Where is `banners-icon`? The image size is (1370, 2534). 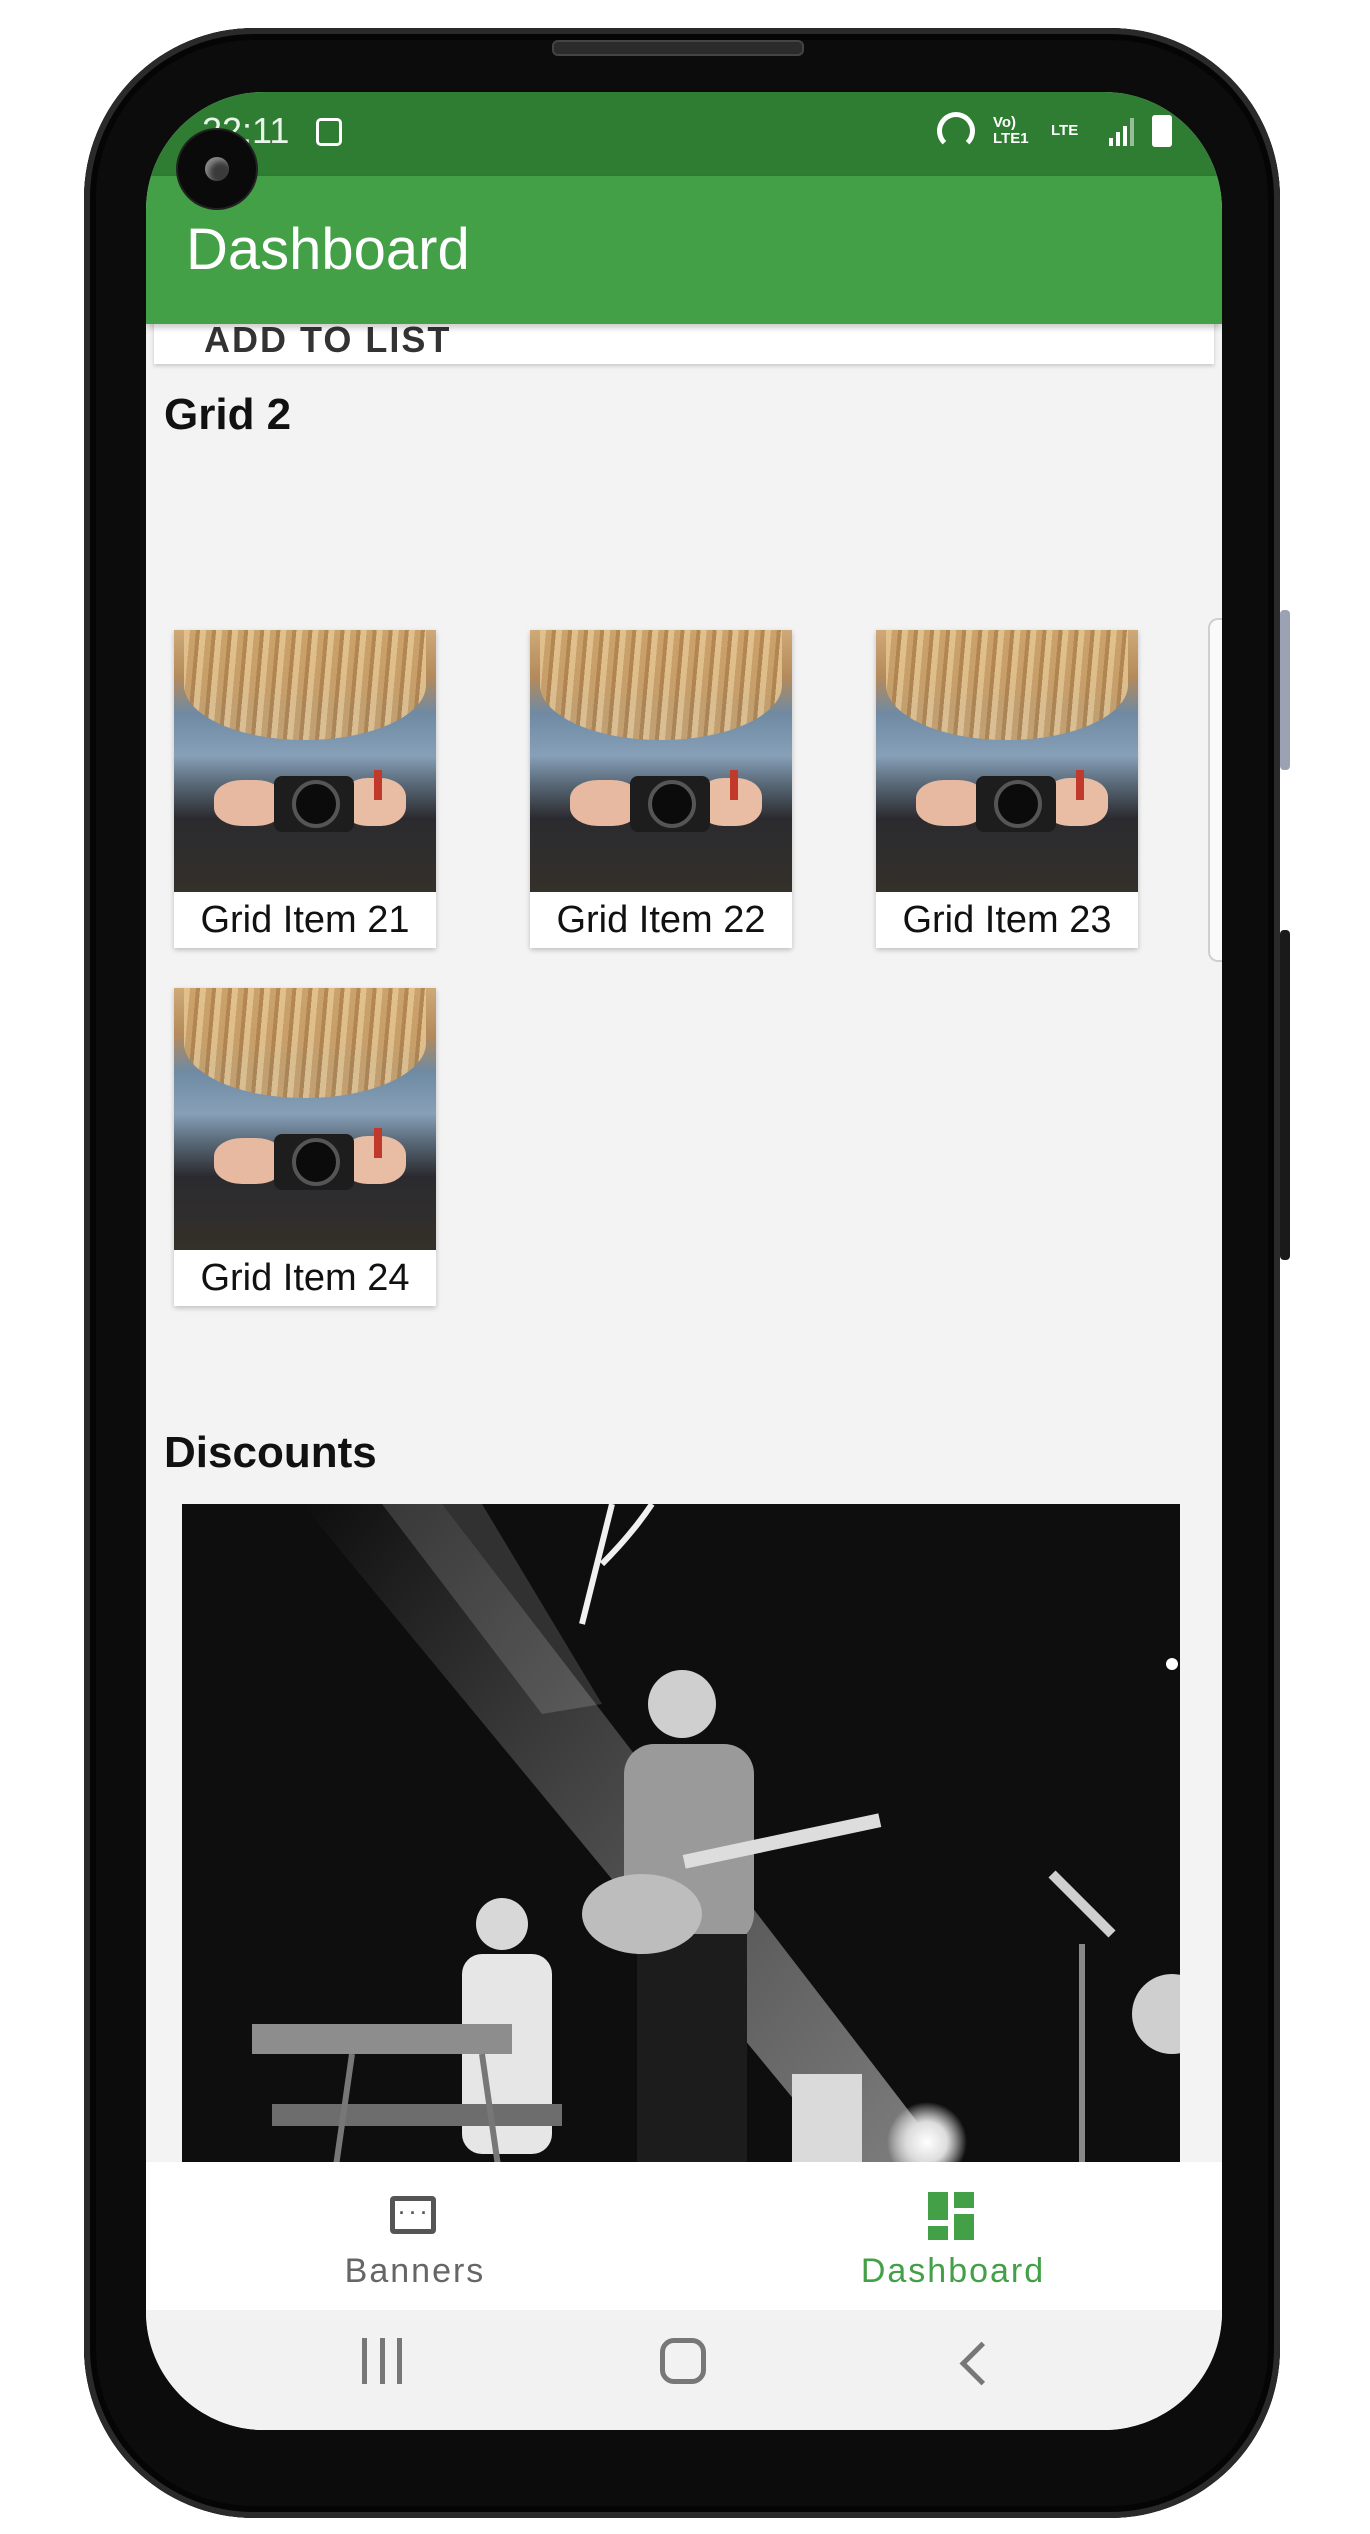
banners-icon is located at coordinates (415, 2217).